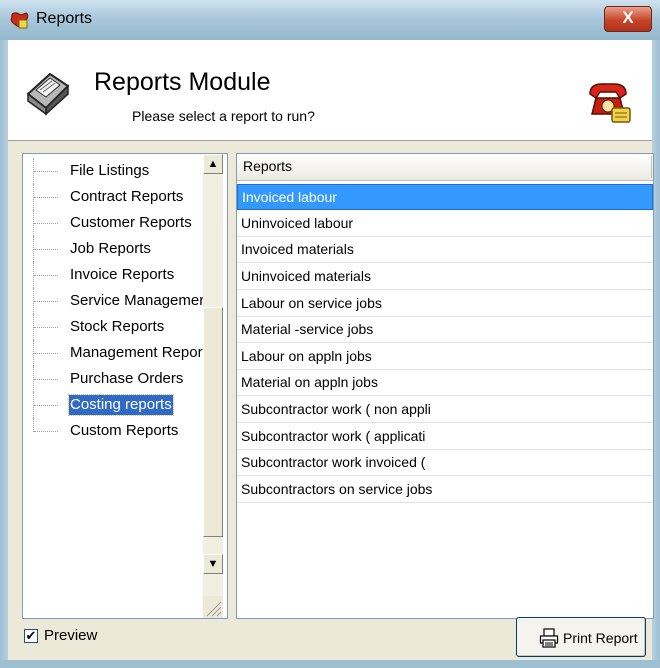 The height and width of the screenshot is (668, 660). I want to click on window-title: Reports, so click(64, 18).